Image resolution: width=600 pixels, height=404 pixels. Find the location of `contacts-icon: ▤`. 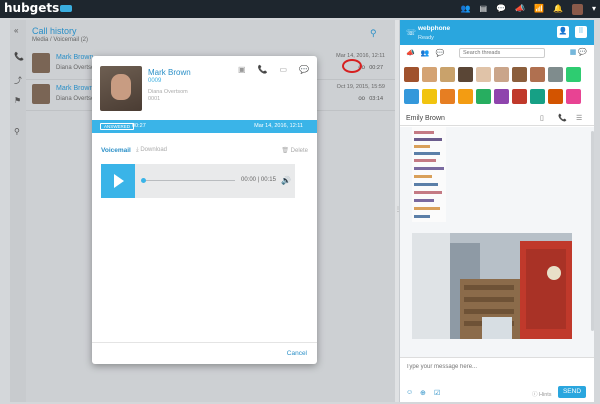

contacts-icon: ▤ is located at coordinates (484, 9).